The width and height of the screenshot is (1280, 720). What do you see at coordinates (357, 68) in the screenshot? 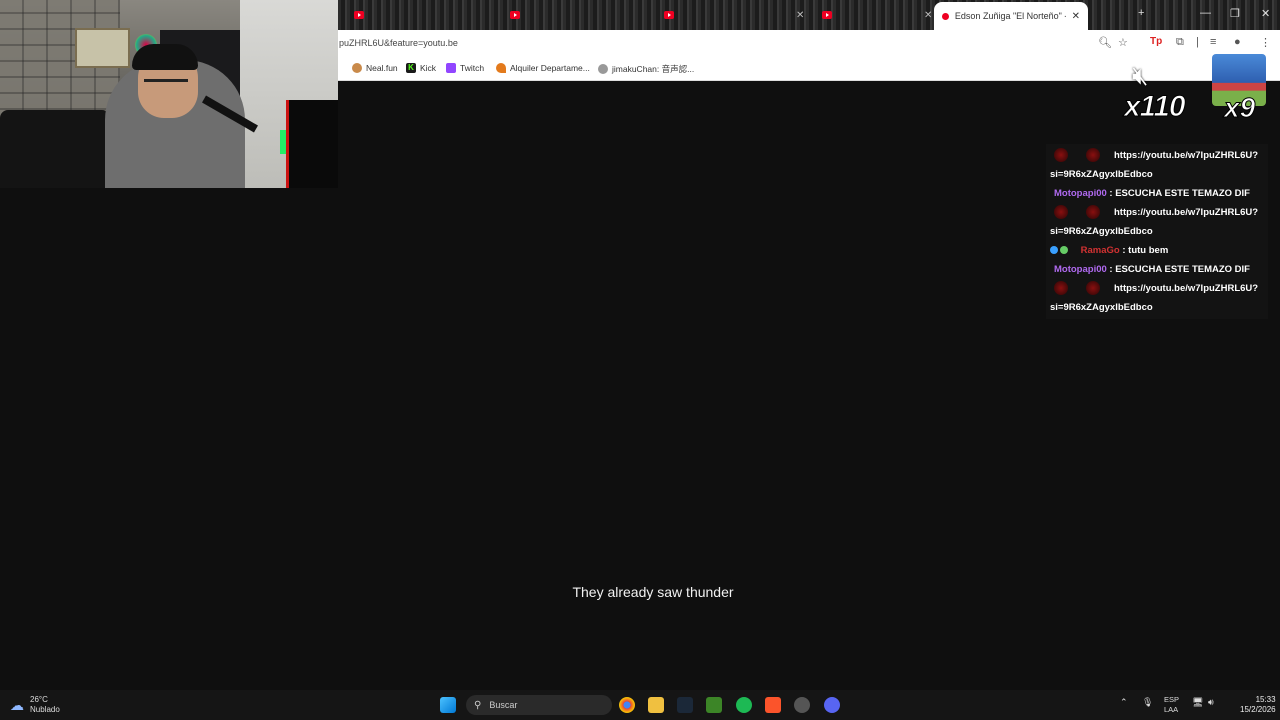
I see `nealfun-icon` at bounding box center [357, 68].